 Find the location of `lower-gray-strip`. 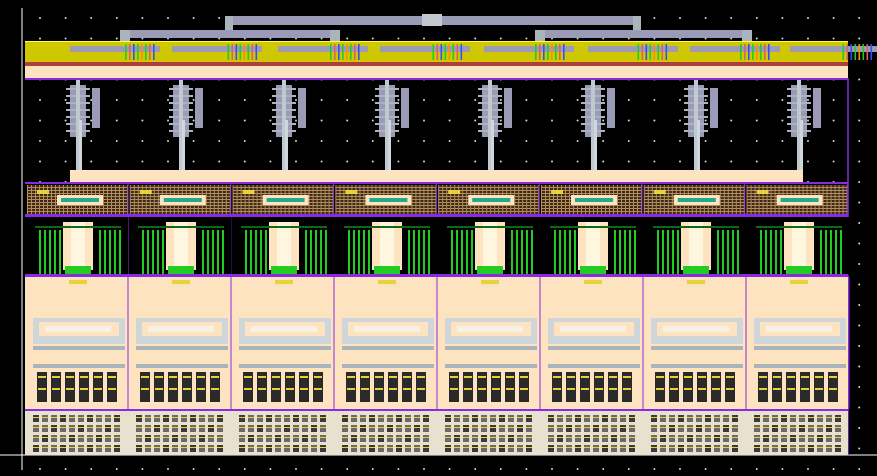

lower-gray-strip is located at coordinates (491, 348).